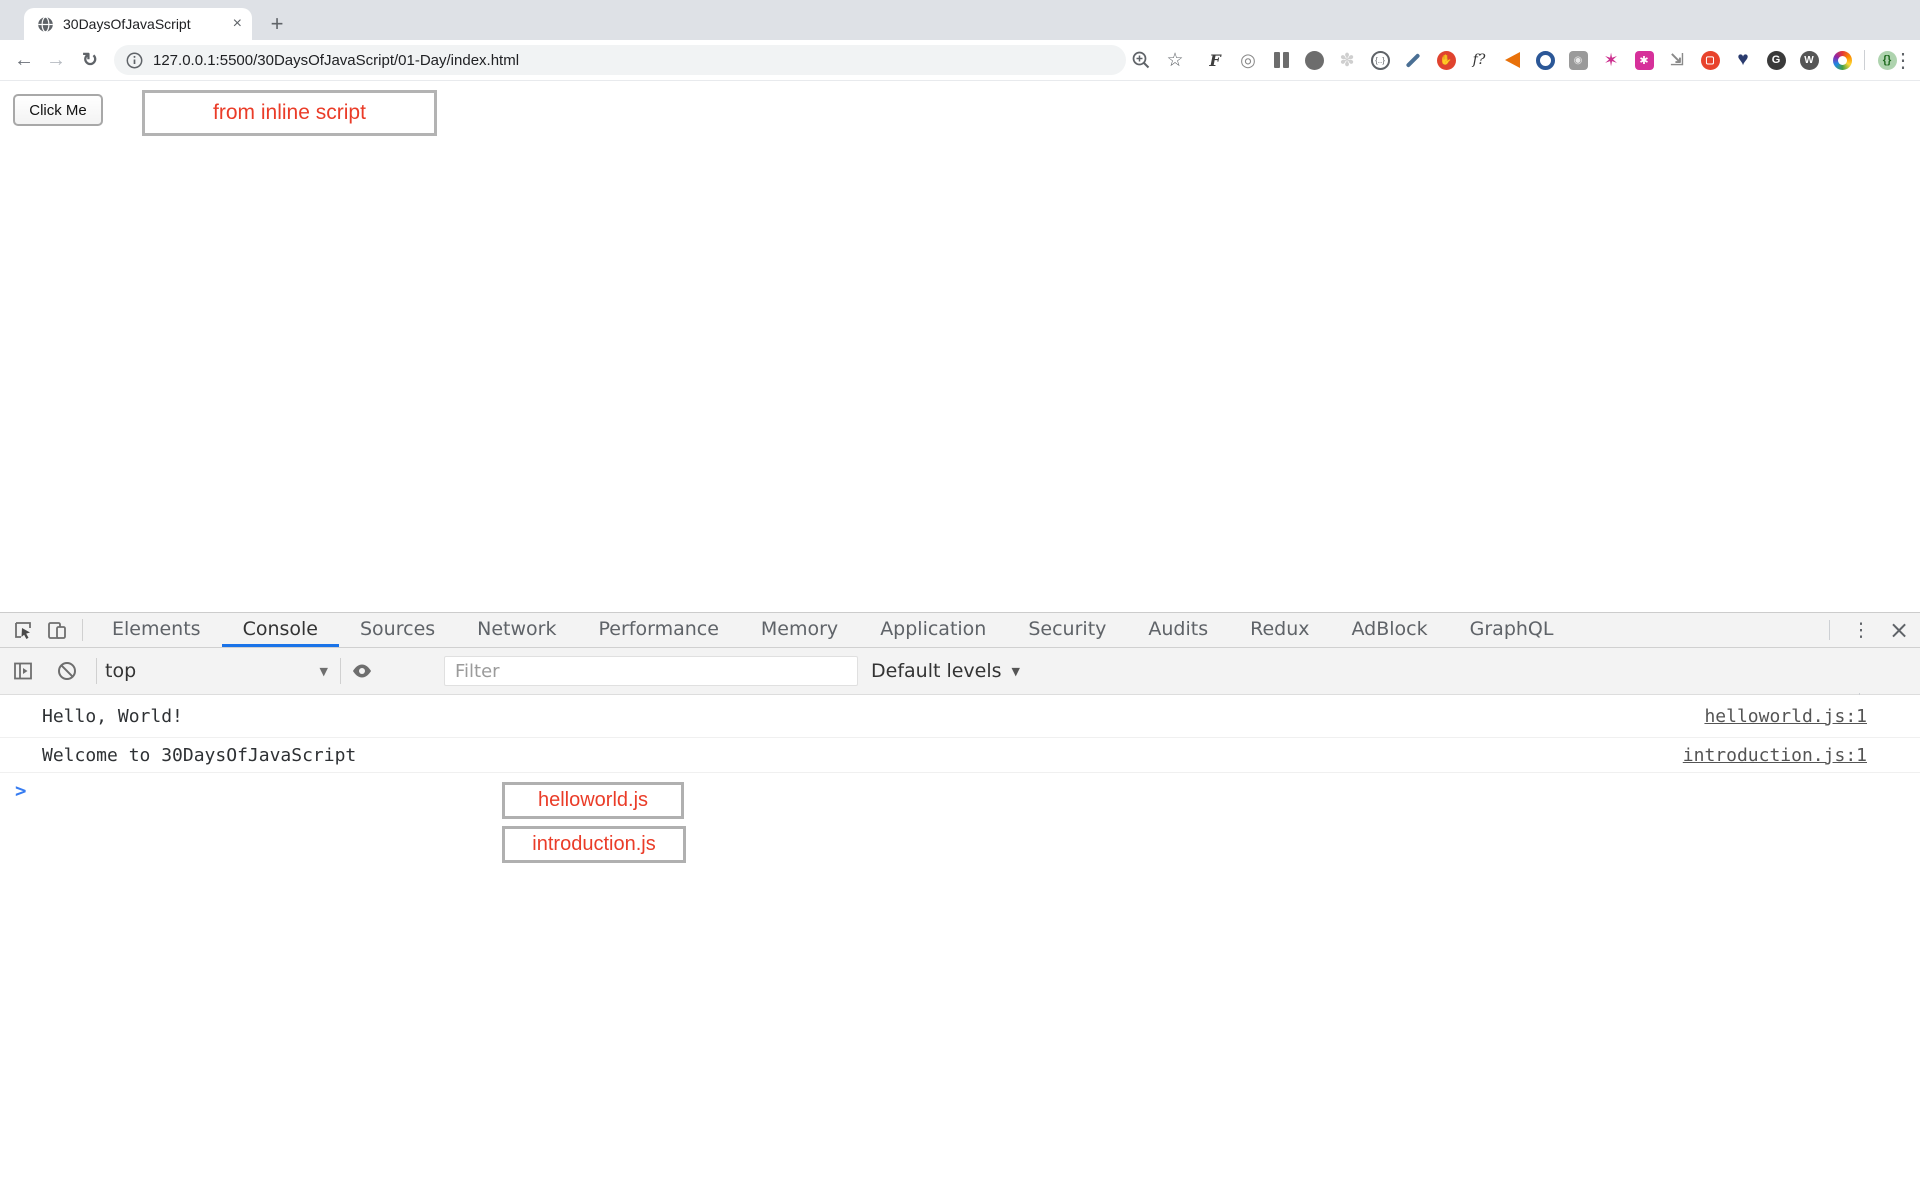  Describe the element at coordinates (1141, 60) in the screenshot. I see `zoom-icon` at that location.